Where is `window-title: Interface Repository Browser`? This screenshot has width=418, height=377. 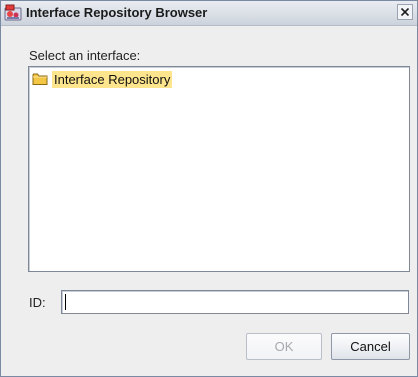
window-title: Interface Repository Browser is located at coordinates (117, 12).